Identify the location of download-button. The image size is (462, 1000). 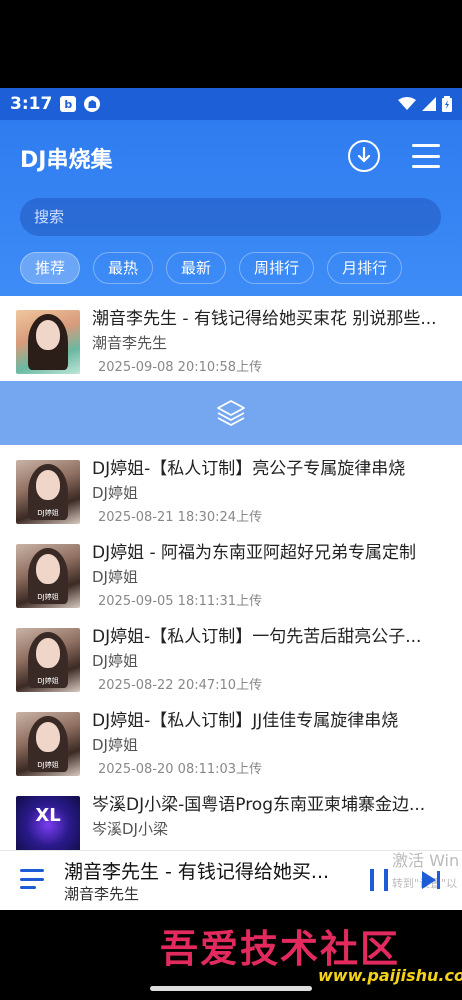
(364, 156).